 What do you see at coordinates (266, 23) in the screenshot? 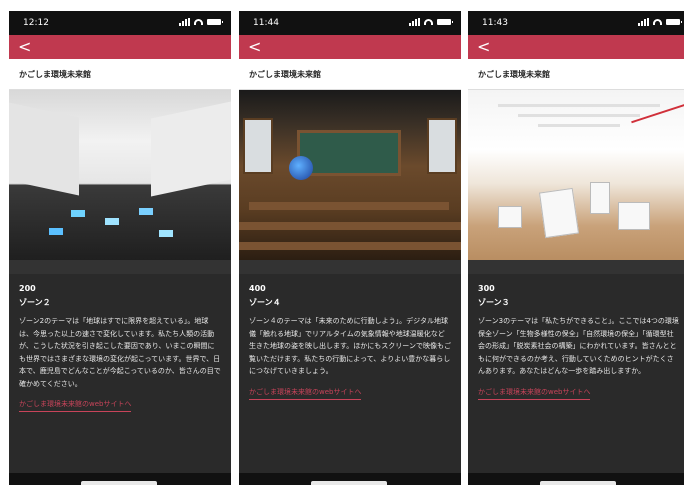
I see `status-time: 11:44` at bounding box center [266, 23].